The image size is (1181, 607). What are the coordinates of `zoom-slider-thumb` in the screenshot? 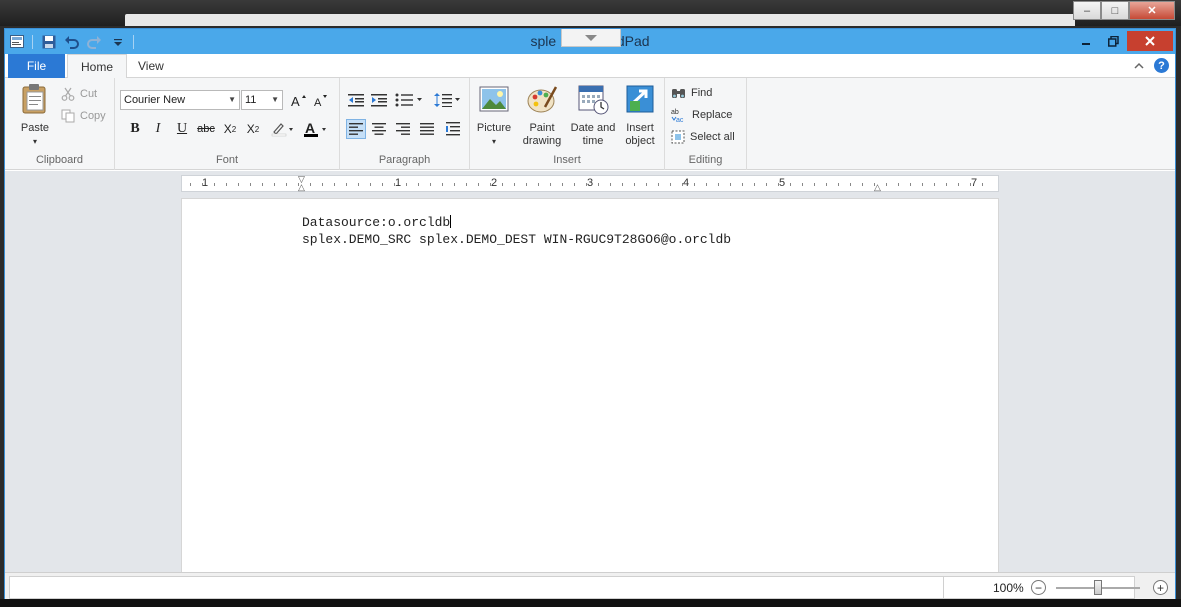 It's located at (1098, 587).